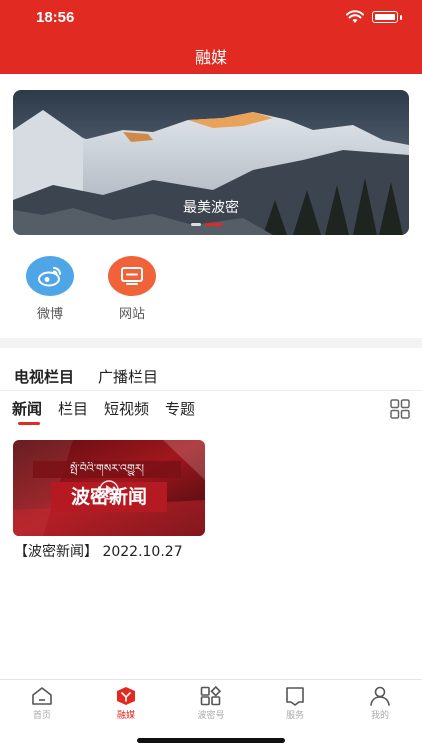 Image resolution: width=422 pixels, height=750 pixels. I want to click on weibo-shortcut: 微博, so click(50, 289).